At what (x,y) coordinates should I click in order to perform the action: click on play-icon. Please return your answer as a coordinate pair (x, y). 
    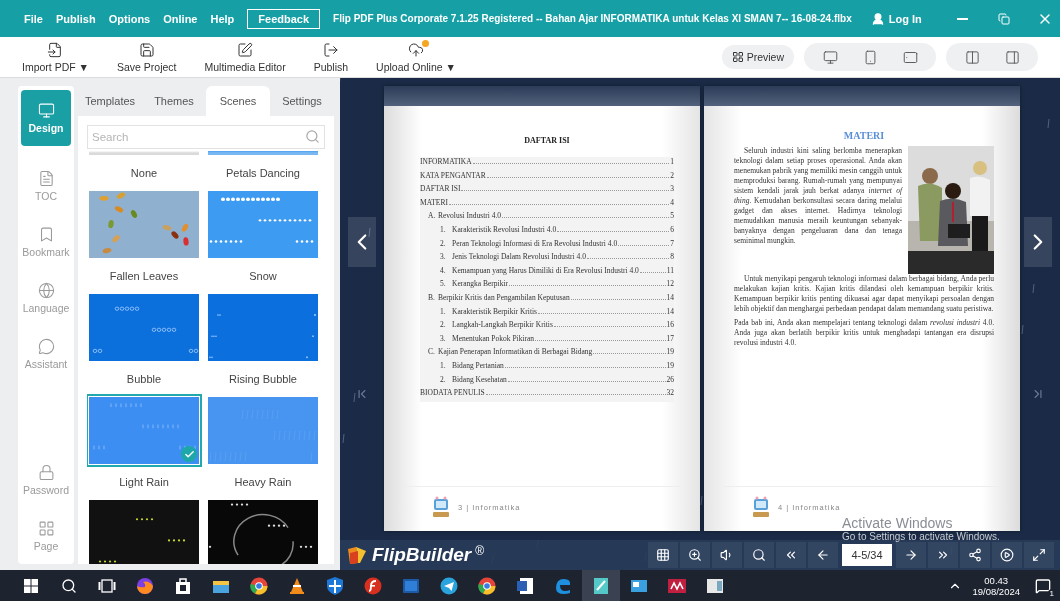
    Looking at the image, I should click on (1007, 555).